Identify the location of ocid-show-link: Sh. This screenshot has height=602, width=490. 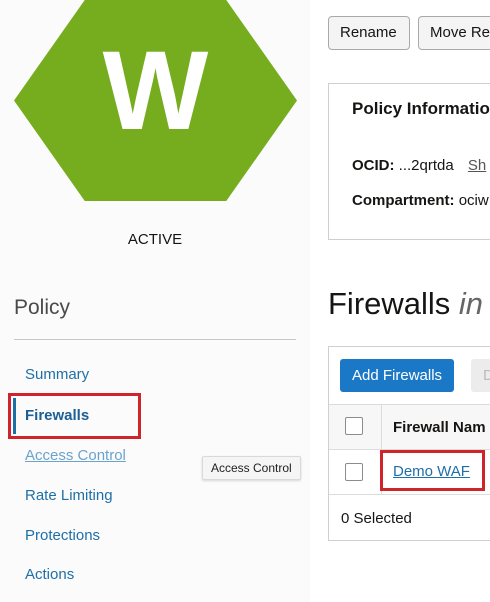
(477, 165).